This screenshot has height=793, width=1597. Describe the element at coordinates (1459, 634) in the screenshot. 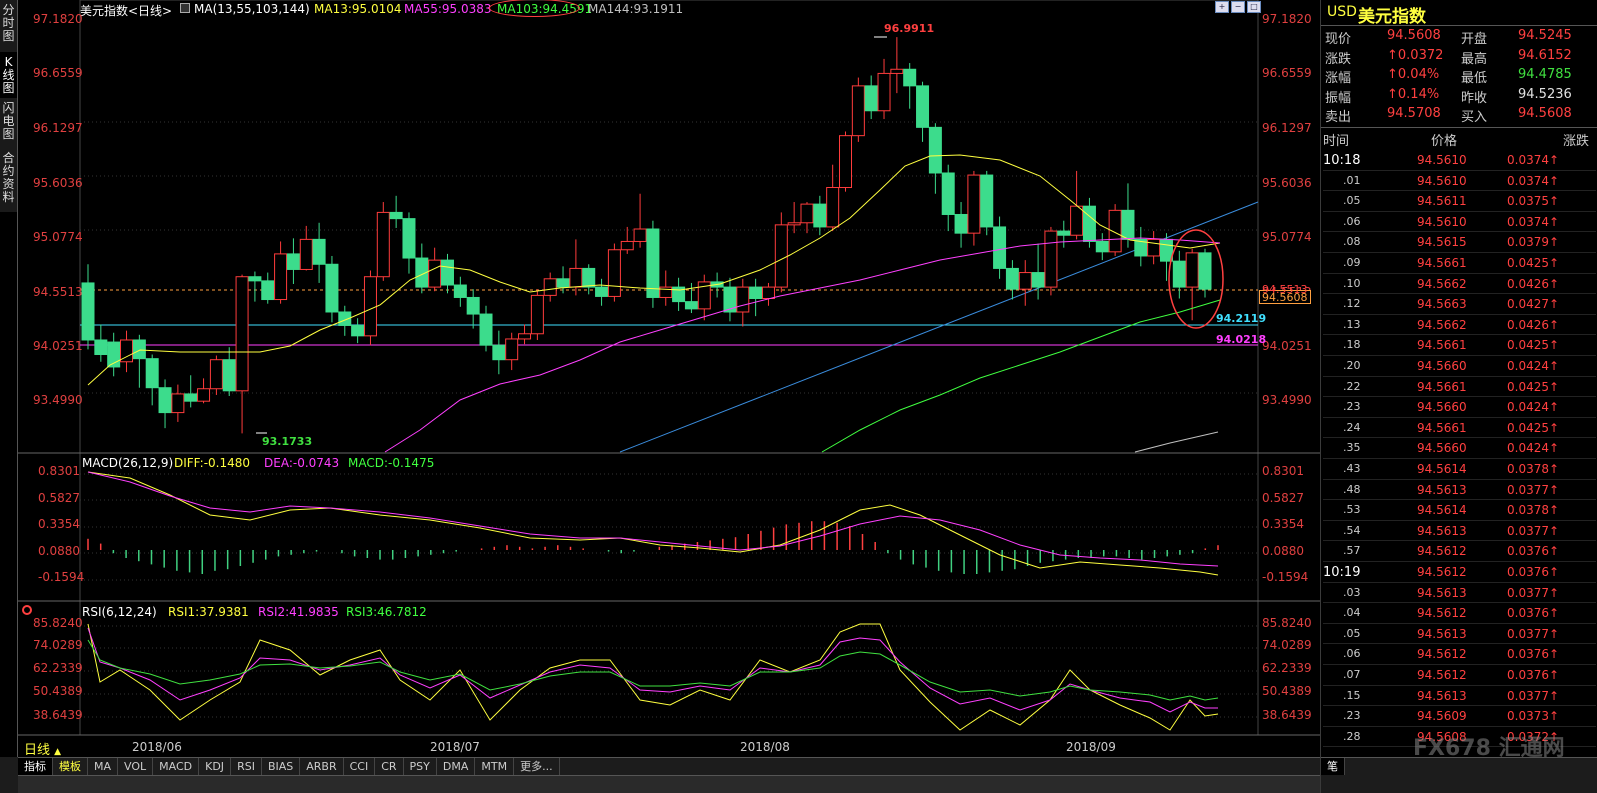

I see `tick-row: .05 94.5613 0.0377↑` at that location.